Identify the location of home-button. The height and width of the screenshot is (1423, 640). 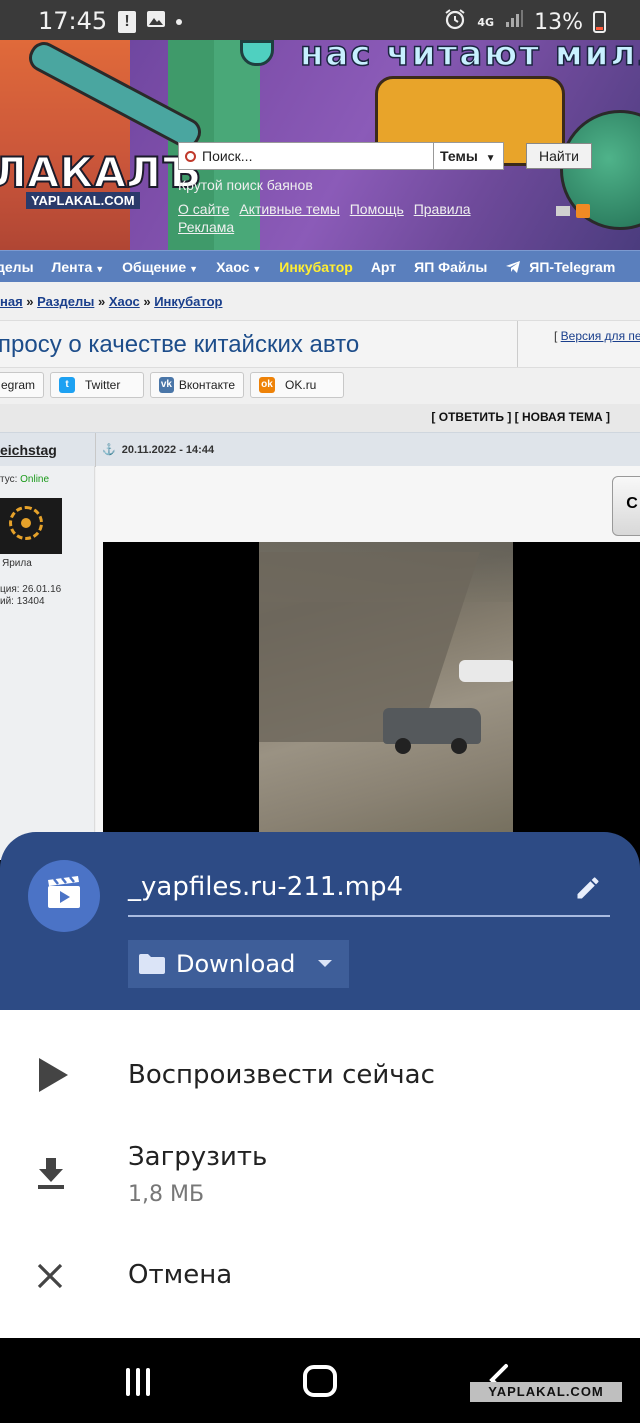
(320, 1381).